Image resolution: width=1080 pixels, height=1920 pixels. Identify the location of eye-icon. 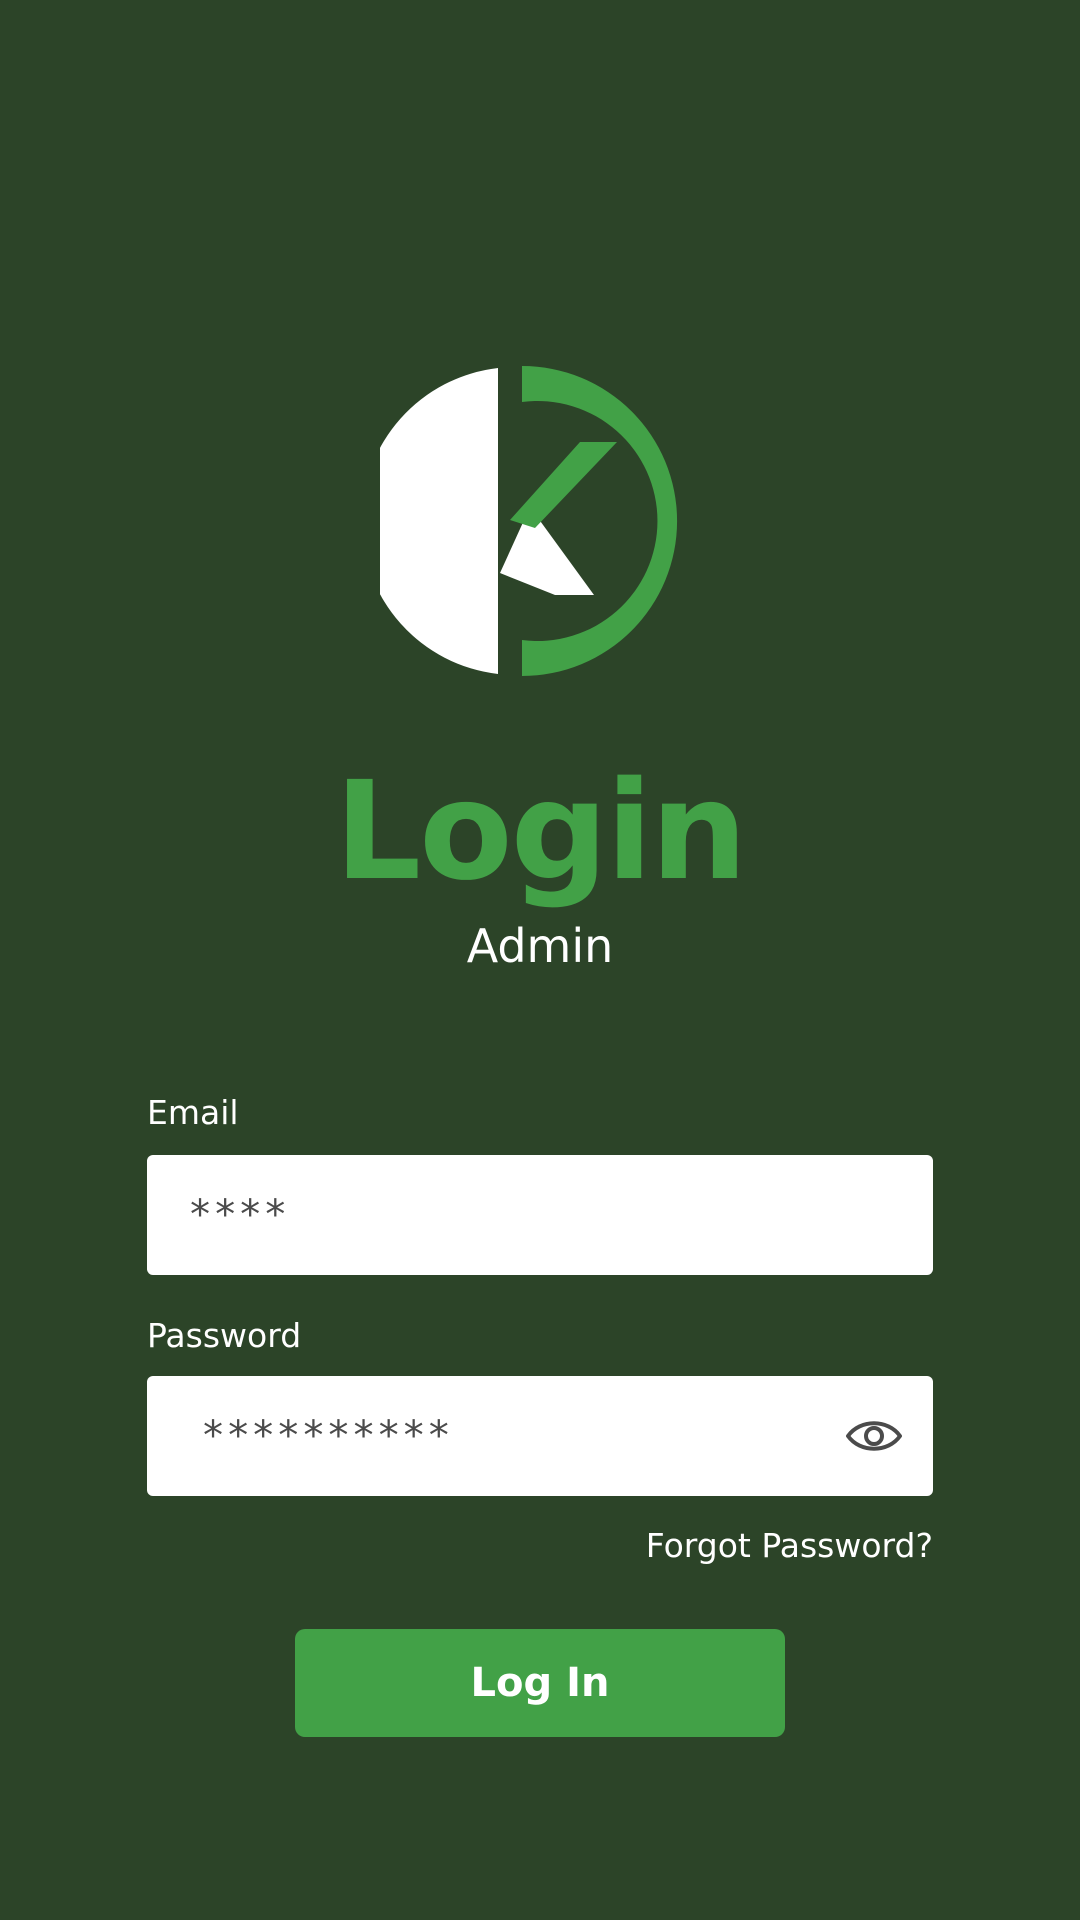
(874, 1436).